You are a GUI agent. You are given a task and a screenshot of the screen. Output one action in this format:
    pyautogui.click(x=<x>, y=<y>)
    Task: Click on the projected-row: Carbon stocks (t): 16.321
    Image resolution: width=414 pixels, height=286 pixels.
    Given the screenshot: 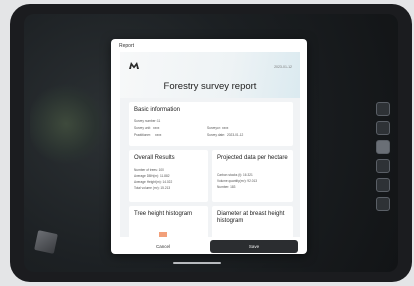 What is the action you would take?
    pyautogui.click(x=235, y=175)
    